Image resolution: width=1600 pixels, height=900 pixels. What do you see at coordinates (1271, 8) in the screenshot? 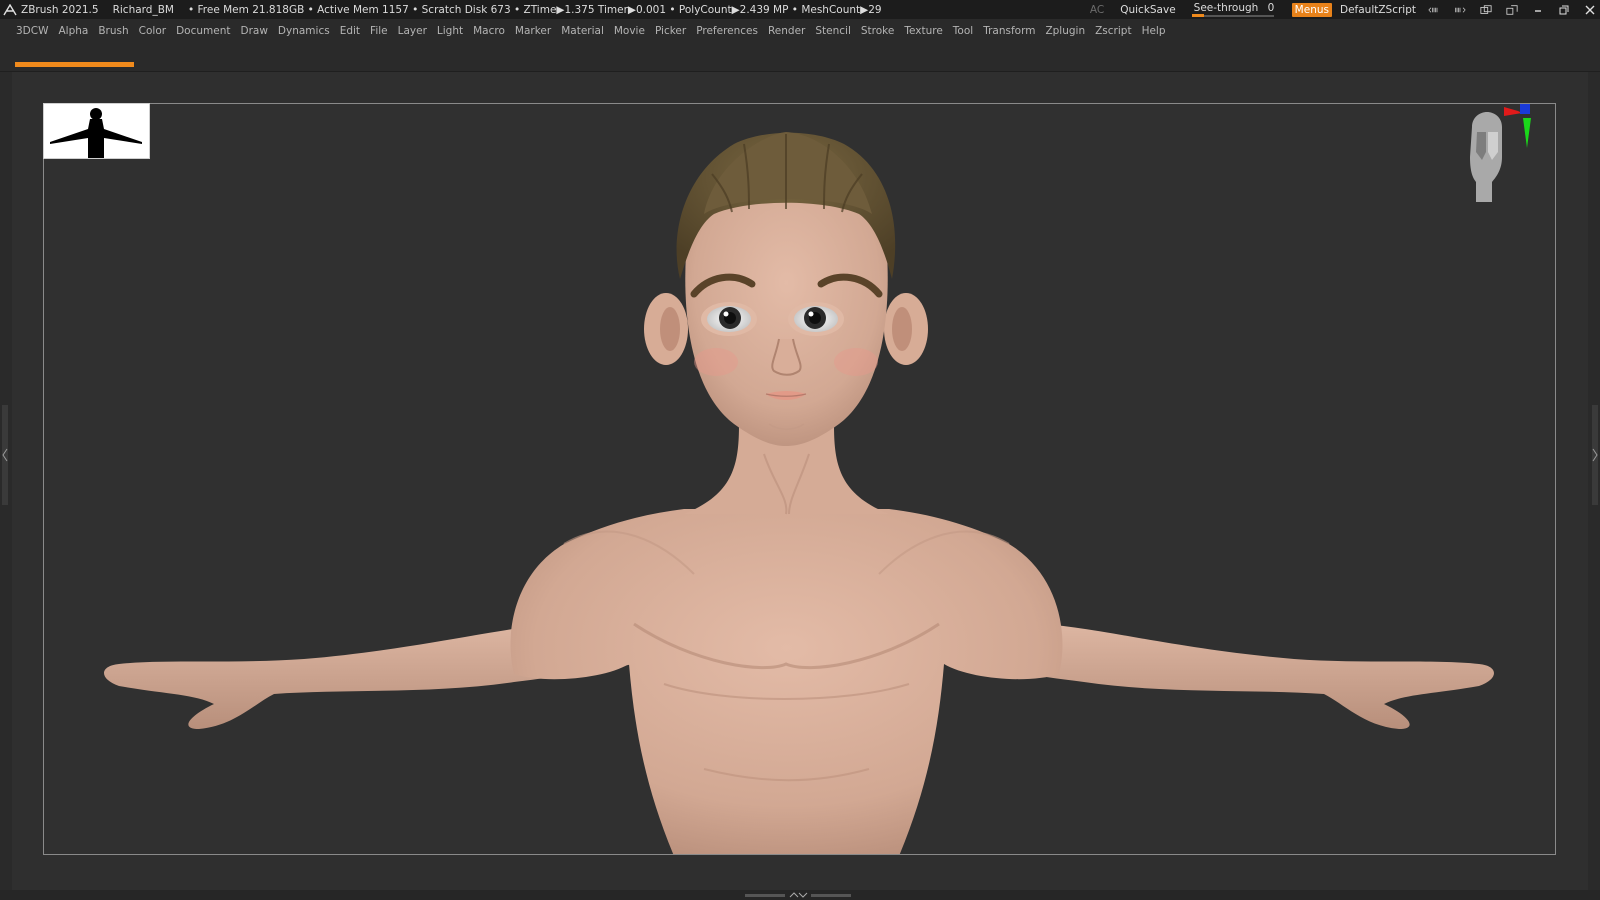
I see `see-through-value: 0` at bounding box center [1271, 8].